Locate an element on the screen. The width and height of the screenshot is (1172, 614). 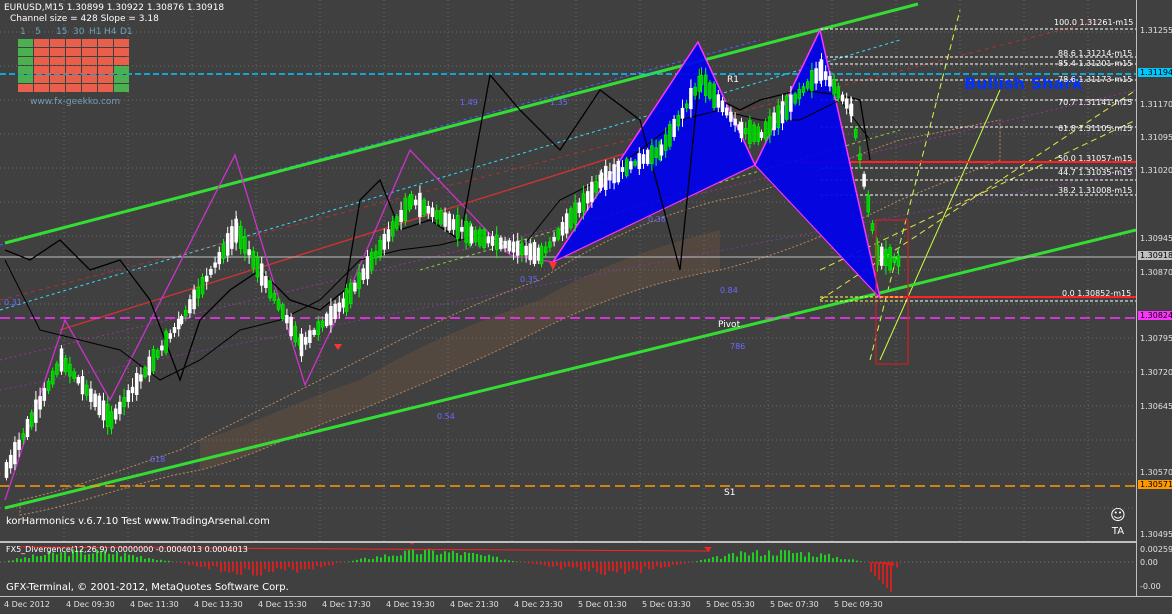
timeframe-heatmap-panel: 1 5 15 30 H1 H4 D1 www.fx-geekko.com is located at coordinates (76, 67).